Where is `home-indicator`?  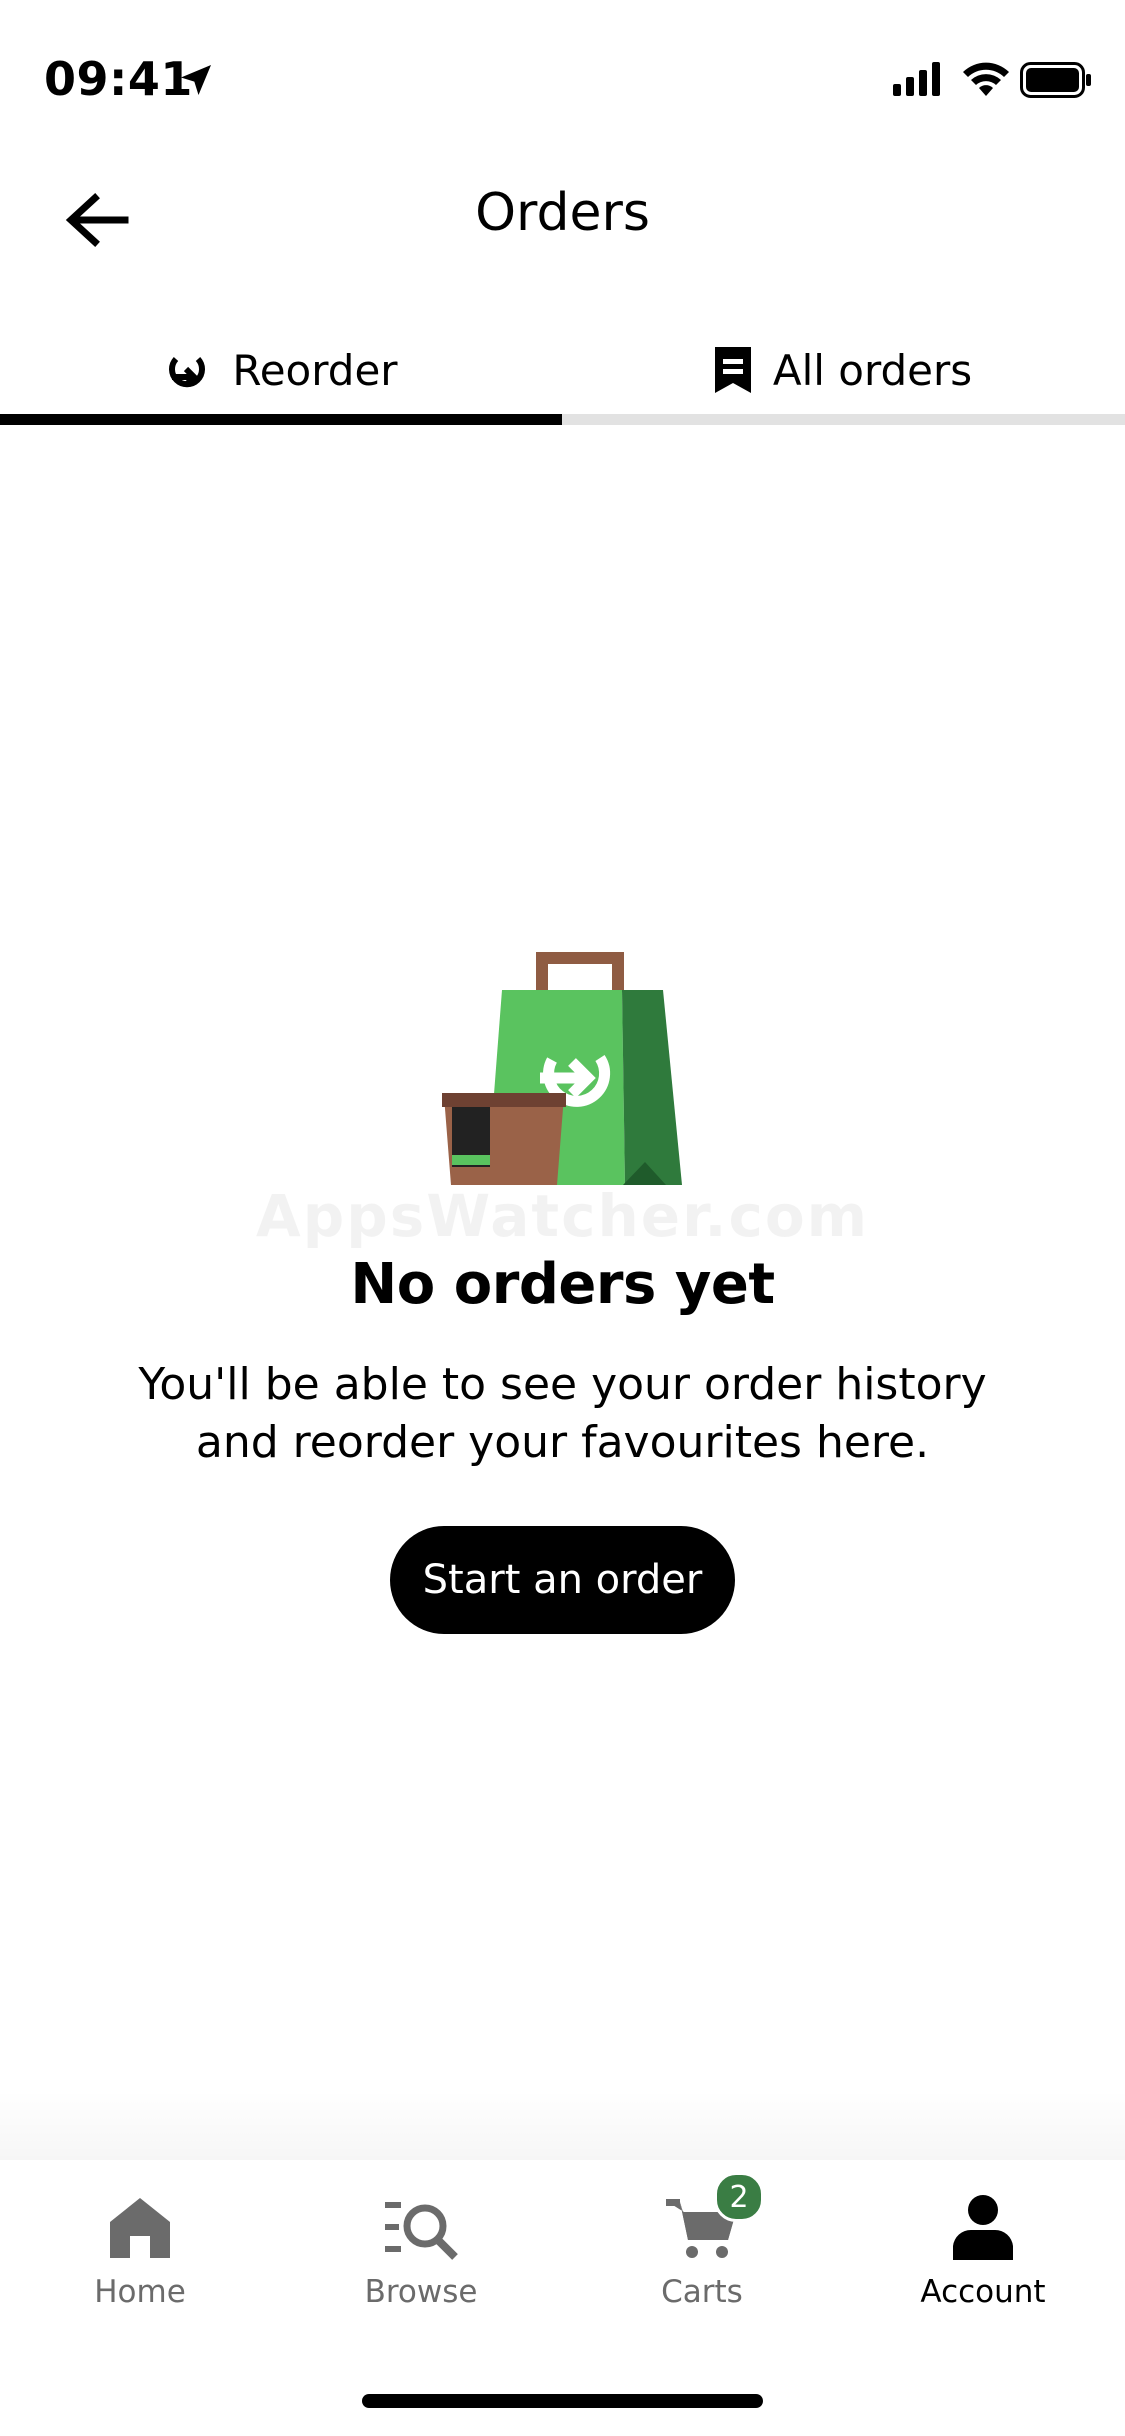 home-indicator is located at coordinates (562, 2401).